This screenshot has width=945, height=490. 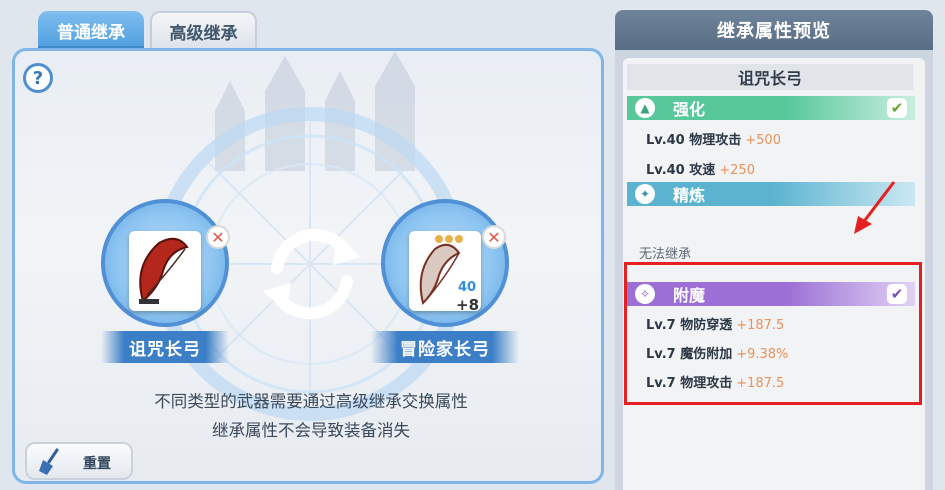 What do you see at coordinates (771, 108) in the screenshot?
I see `enhance-section: ▲ 强化 ✔` at bounding box center [771, 108].